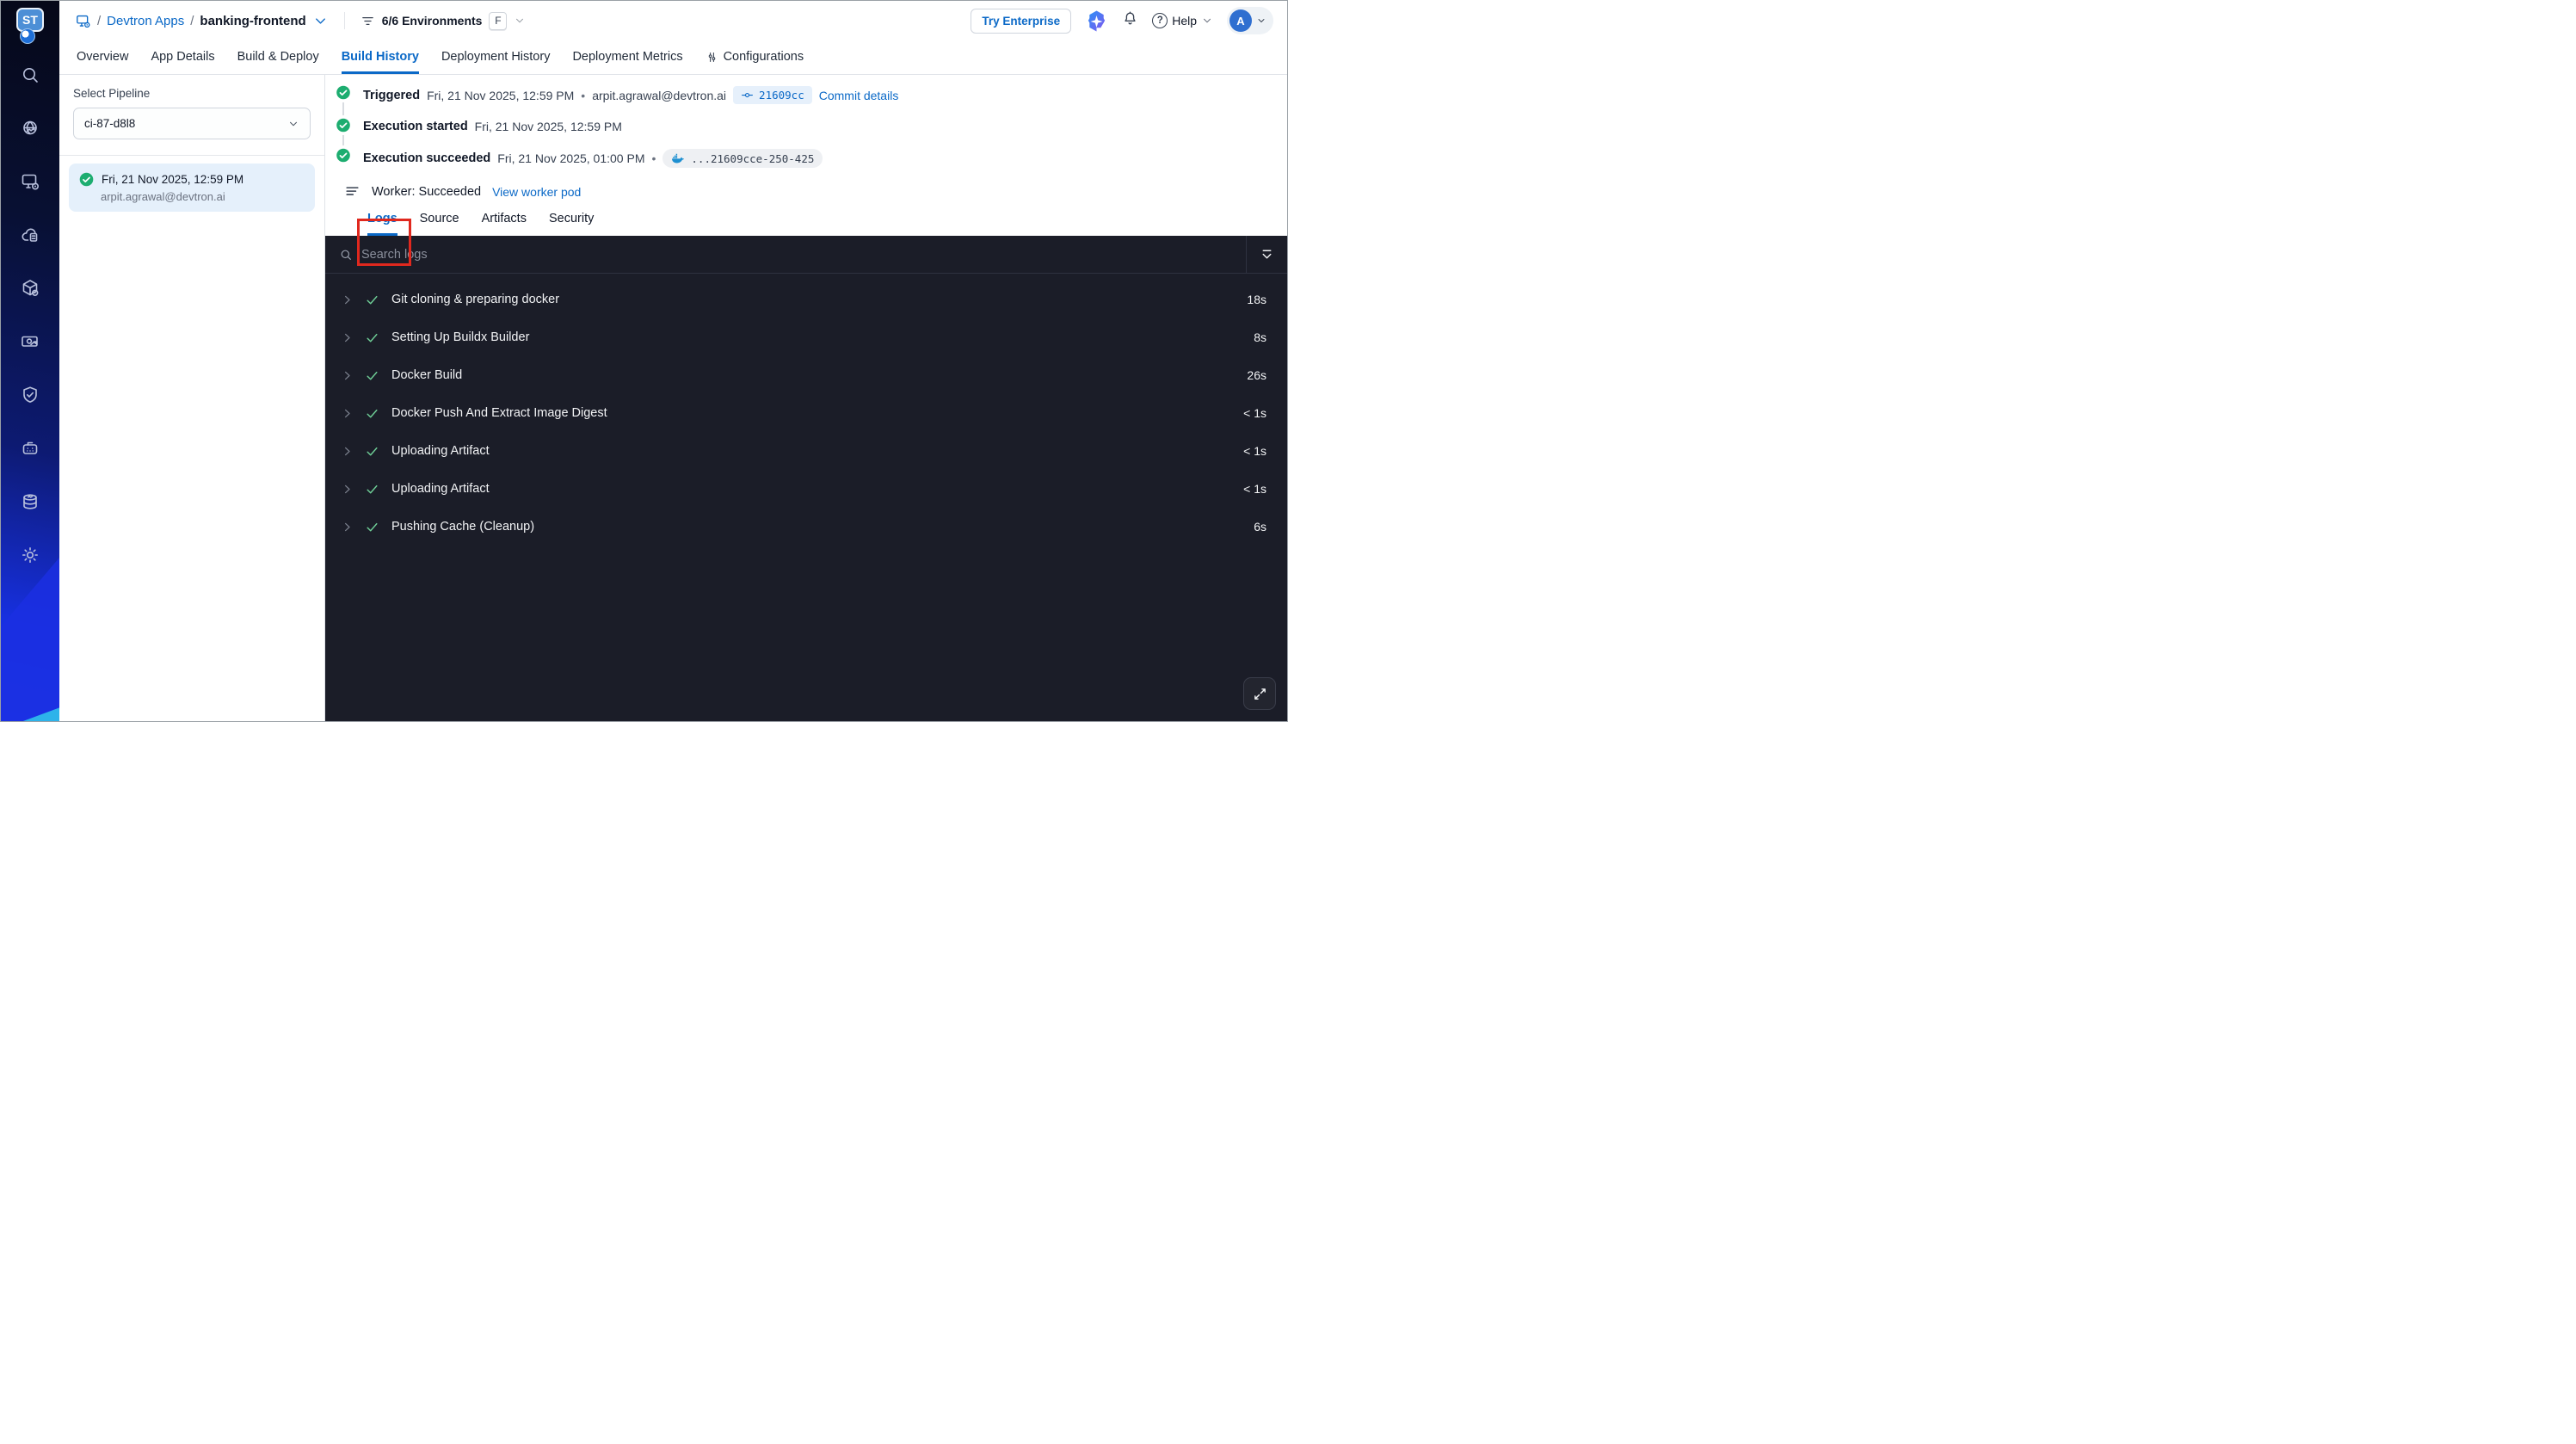 The width and height of the screenshot is (2576, 1444). What do you see at coordinates (439, 224) in the screenshot?
I see `tab-source: Source` at bounding box center [439, 224].